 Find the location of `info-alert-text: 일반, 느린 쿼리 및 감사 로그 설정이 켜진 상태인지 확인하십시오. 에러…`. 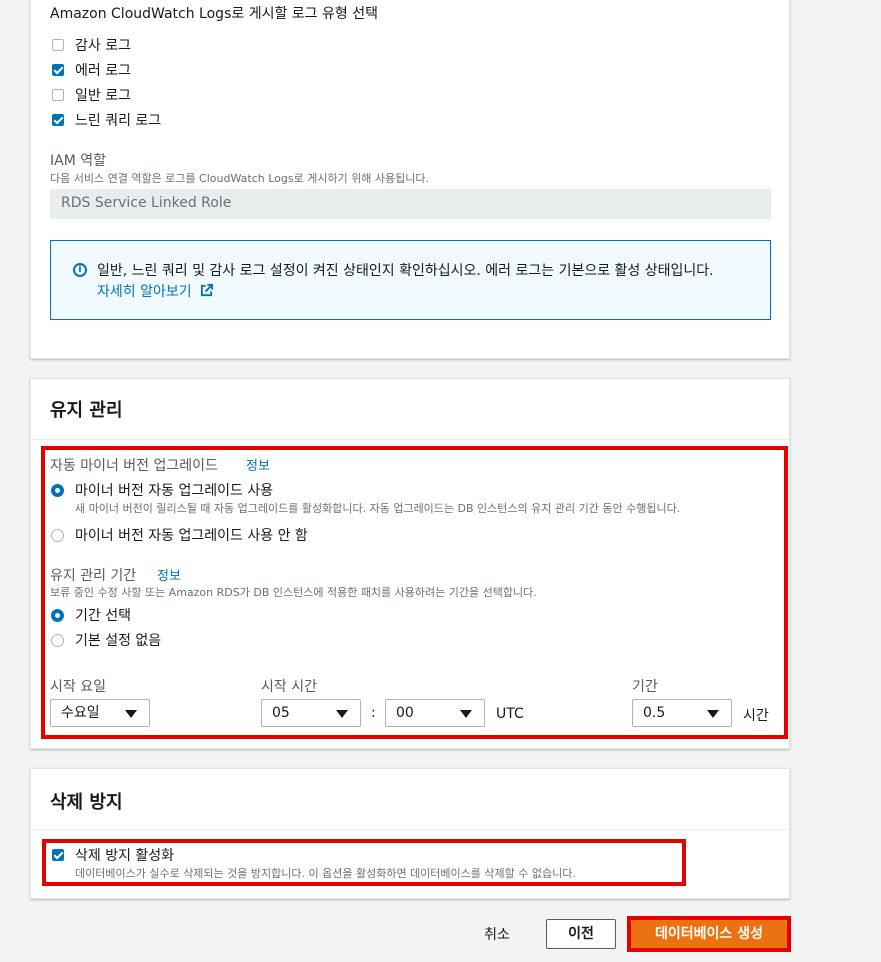

info-alert-text: 일반, 느린 쿼리 및 감사 로그 설정이 켜진 상태인지 확인하십시오. 에러… is located at coordinates (405, 271).